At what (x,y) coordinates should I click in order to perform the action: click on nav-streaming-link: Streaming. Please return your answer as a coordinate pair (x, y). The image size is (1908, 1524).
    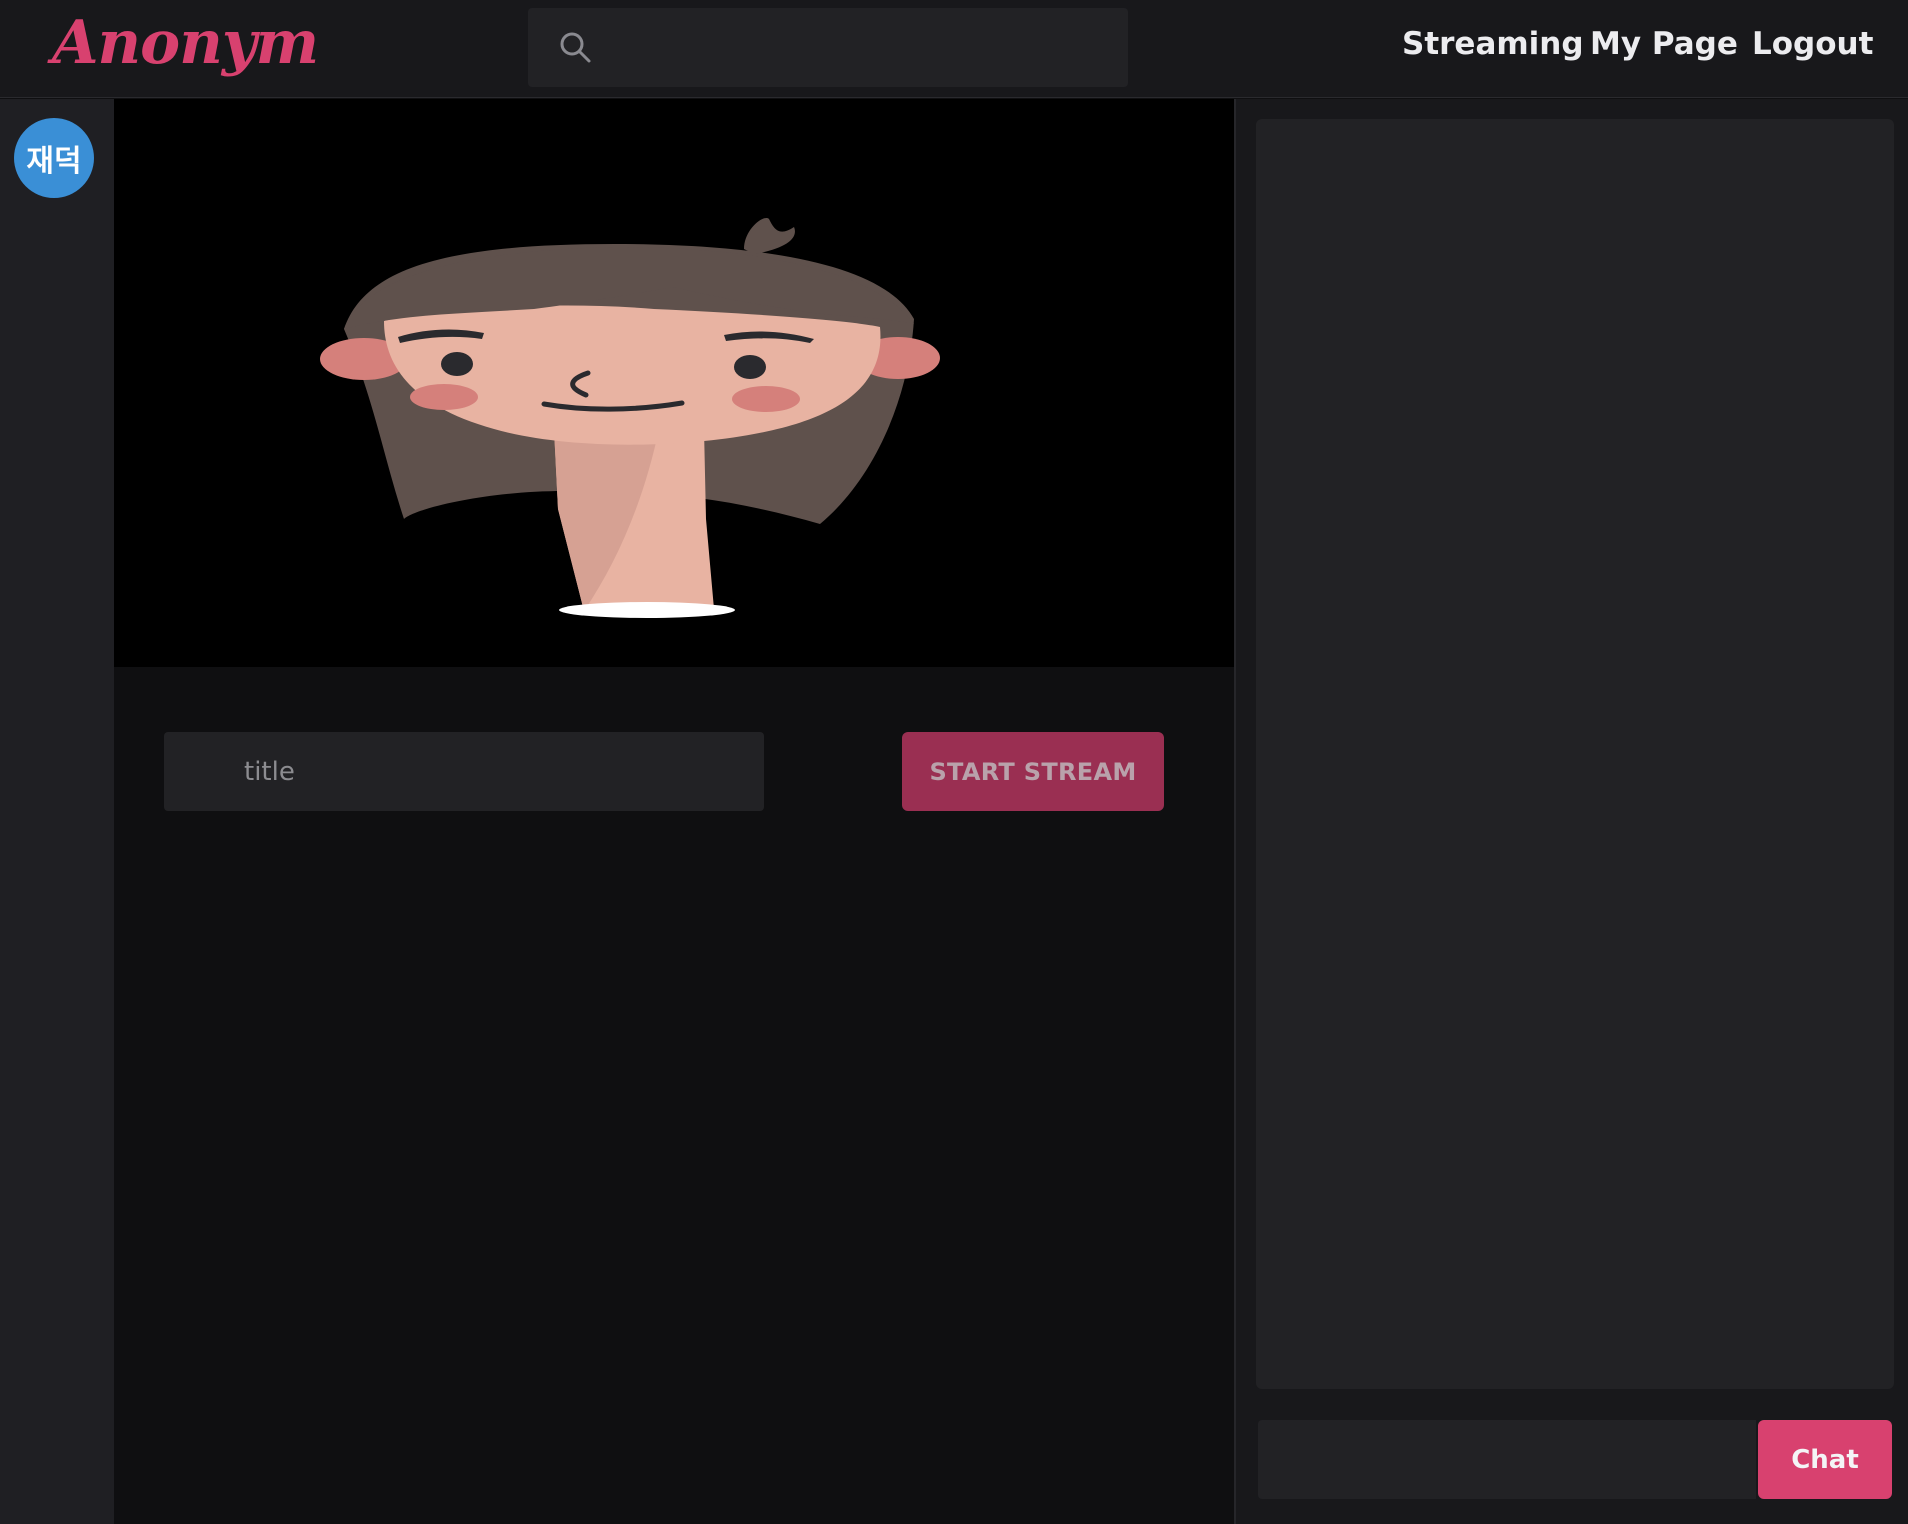
    Looking at the image, I should click on (1493, 44).